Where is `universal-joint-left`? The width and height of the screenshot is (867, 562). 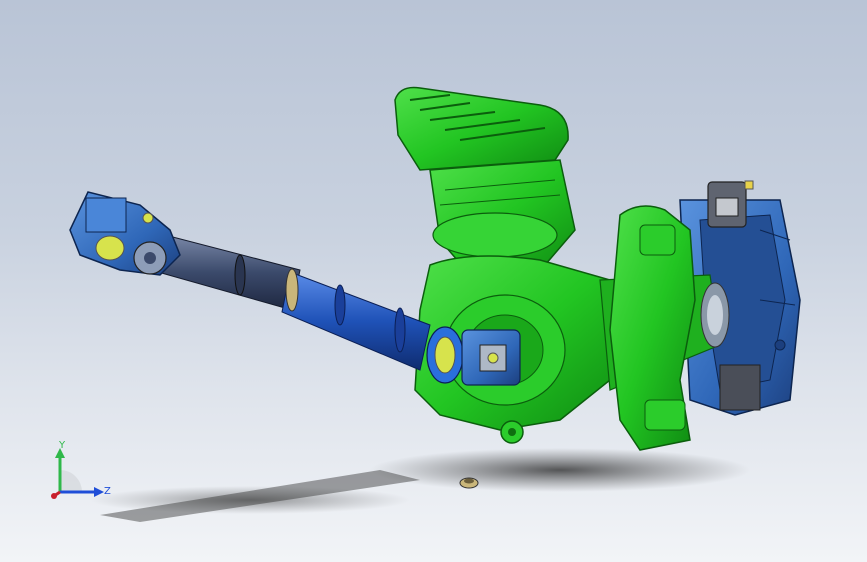
universal-joint-left is located at coordinates (125, 233).